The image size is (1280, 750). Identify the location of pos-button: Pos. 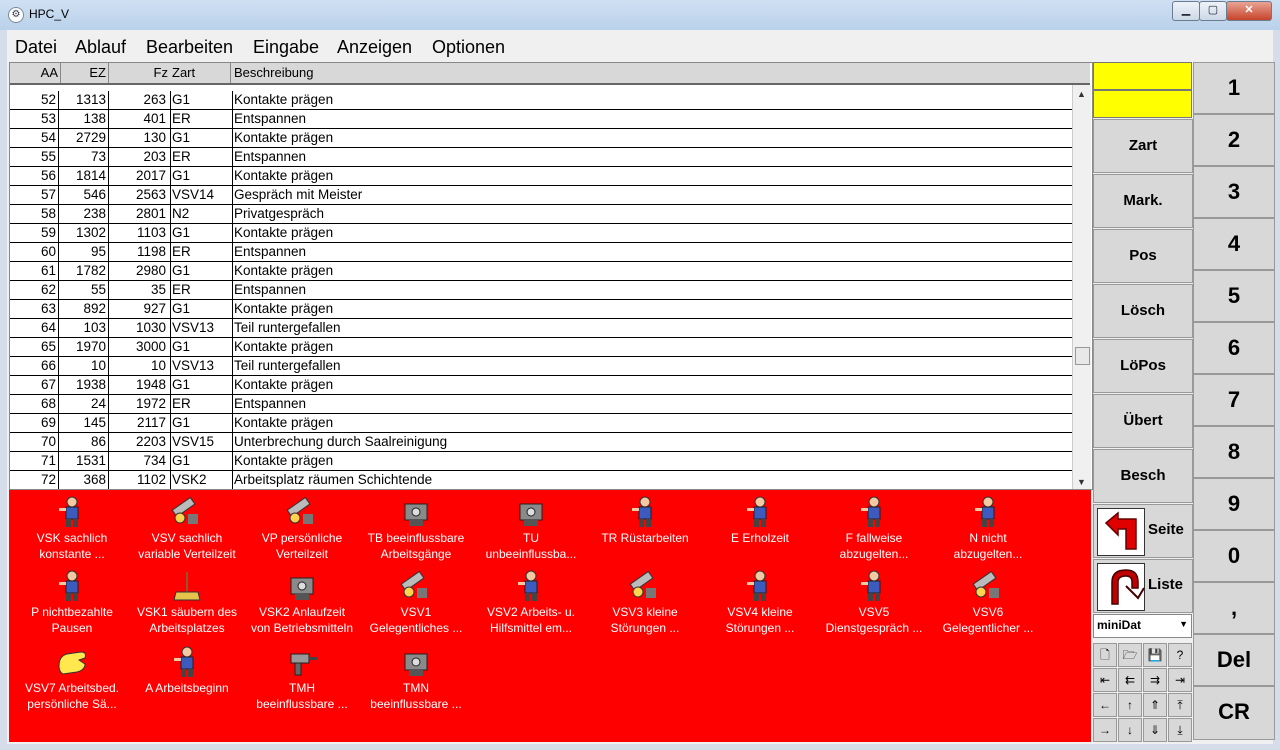
(1143, 256).